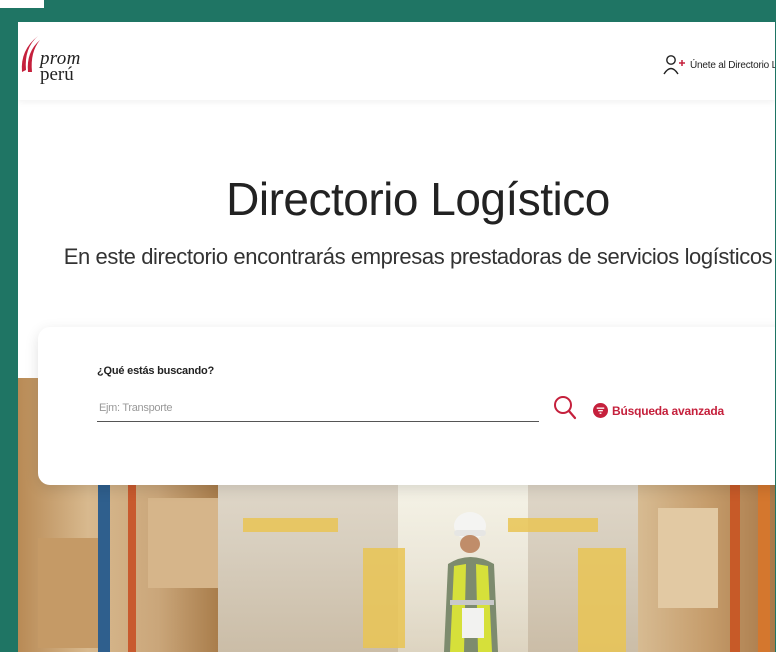  What do you see at coordinates (388, 11) in the screenshot?
I see `window-frame-top` at bounding box center [388, 11].